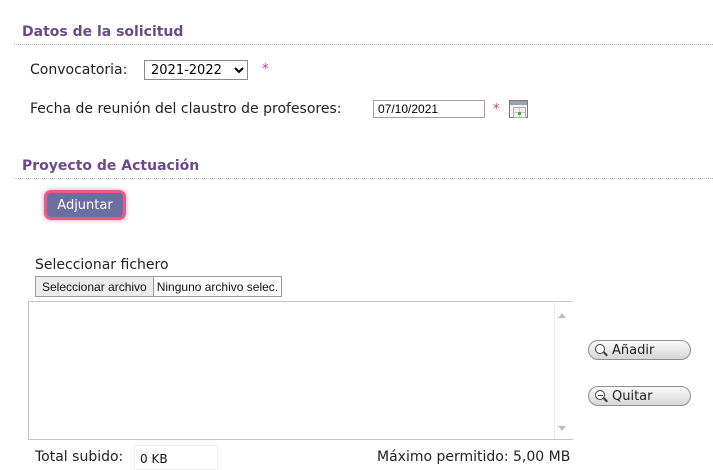 Image resolution: width=713 pixels, height=470 pixels. What do you see at coordinates (562, 428) in the screenshot?
I see `scroll-down-arrow` at bounding box center [562, 428].